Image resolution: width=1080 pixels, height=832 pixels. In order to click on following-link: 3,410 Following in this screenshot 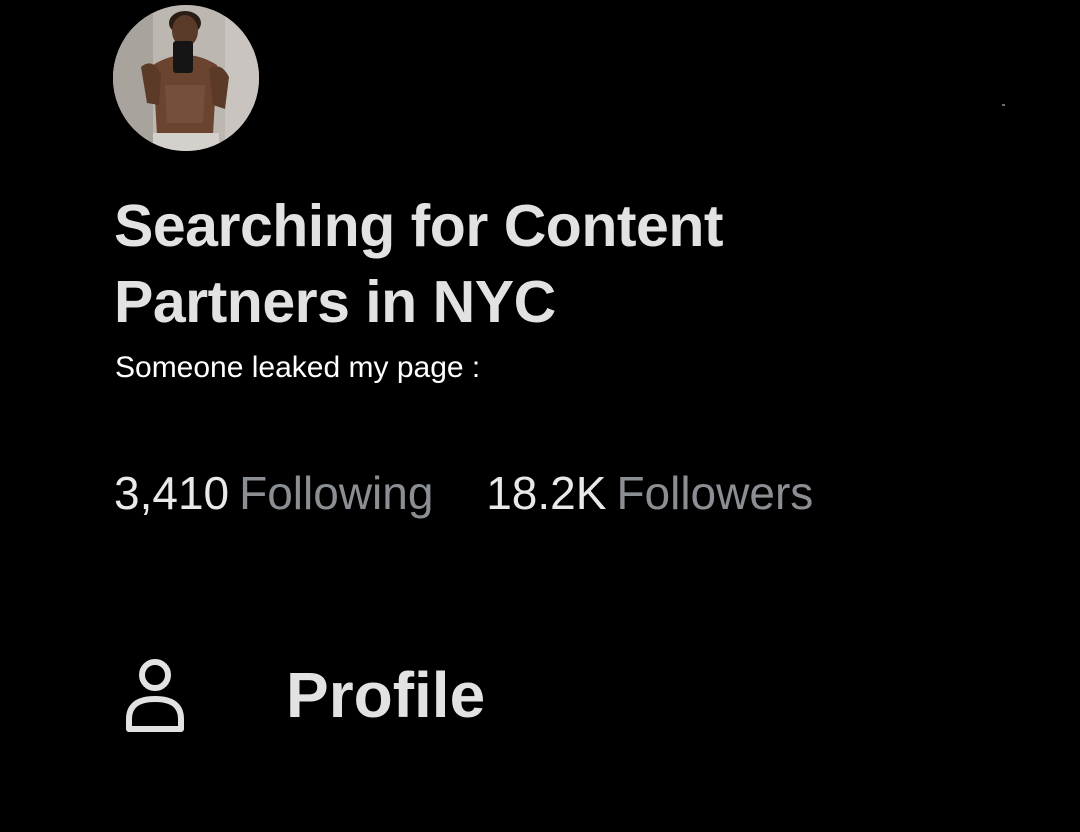, I will do `click(273, 493)`.